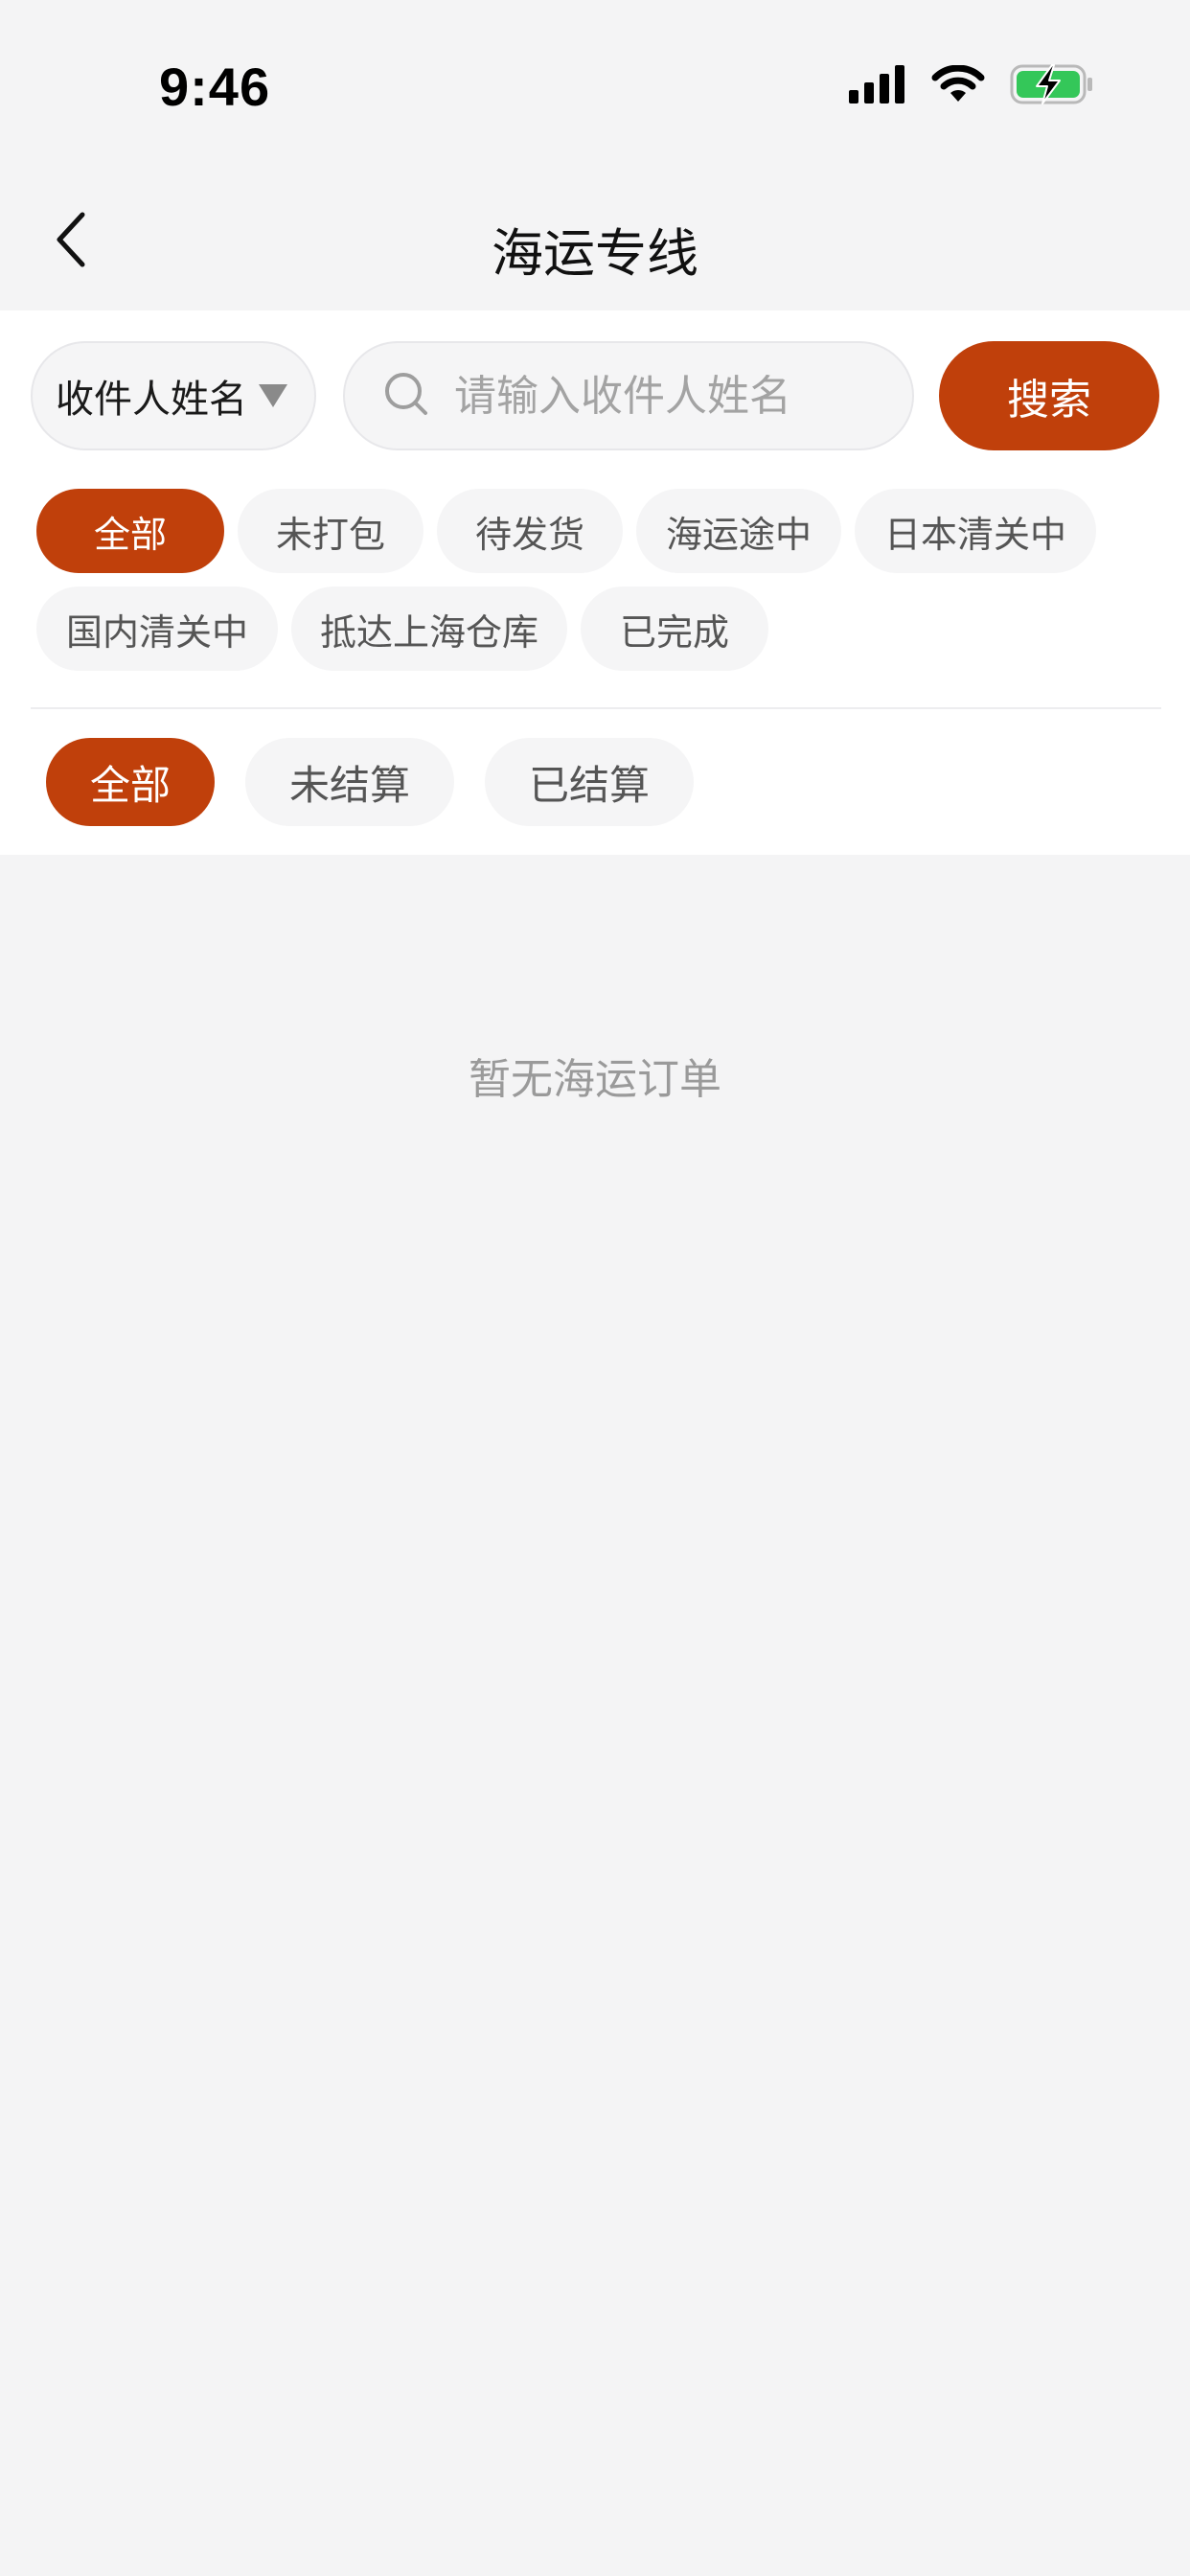 The width and height of the screenshot is (1190, 2576). What do you see at coordinates (739, 531) in the screenshot?
I see `status-filter-in-transit: 海运途中` at bounding box center [739, 531].